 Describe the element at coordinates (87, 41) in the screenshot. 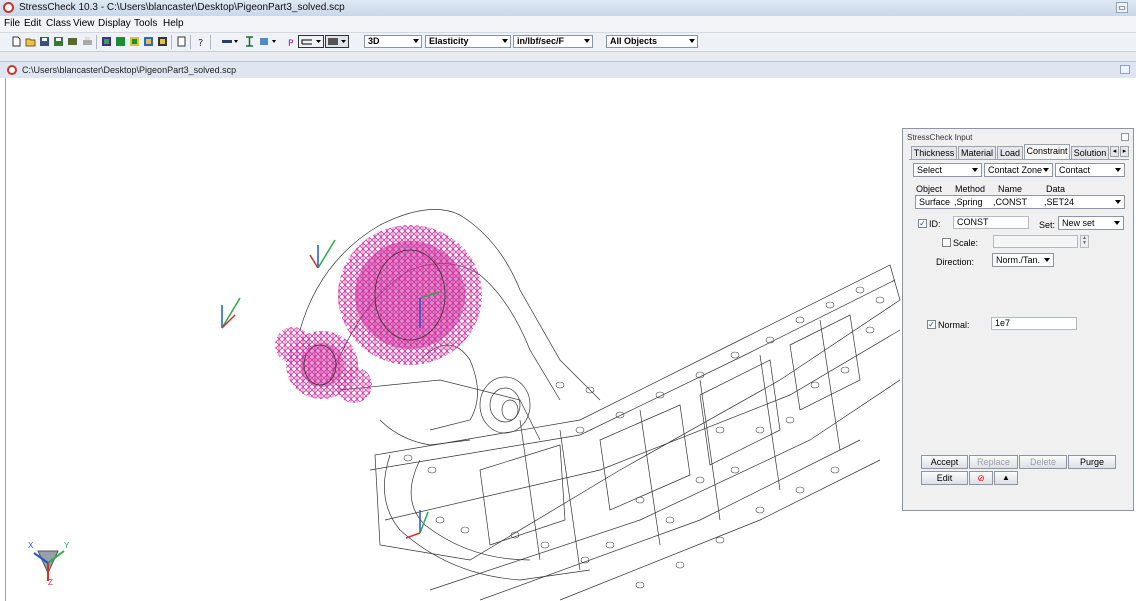

I see `print-icon` at that location.